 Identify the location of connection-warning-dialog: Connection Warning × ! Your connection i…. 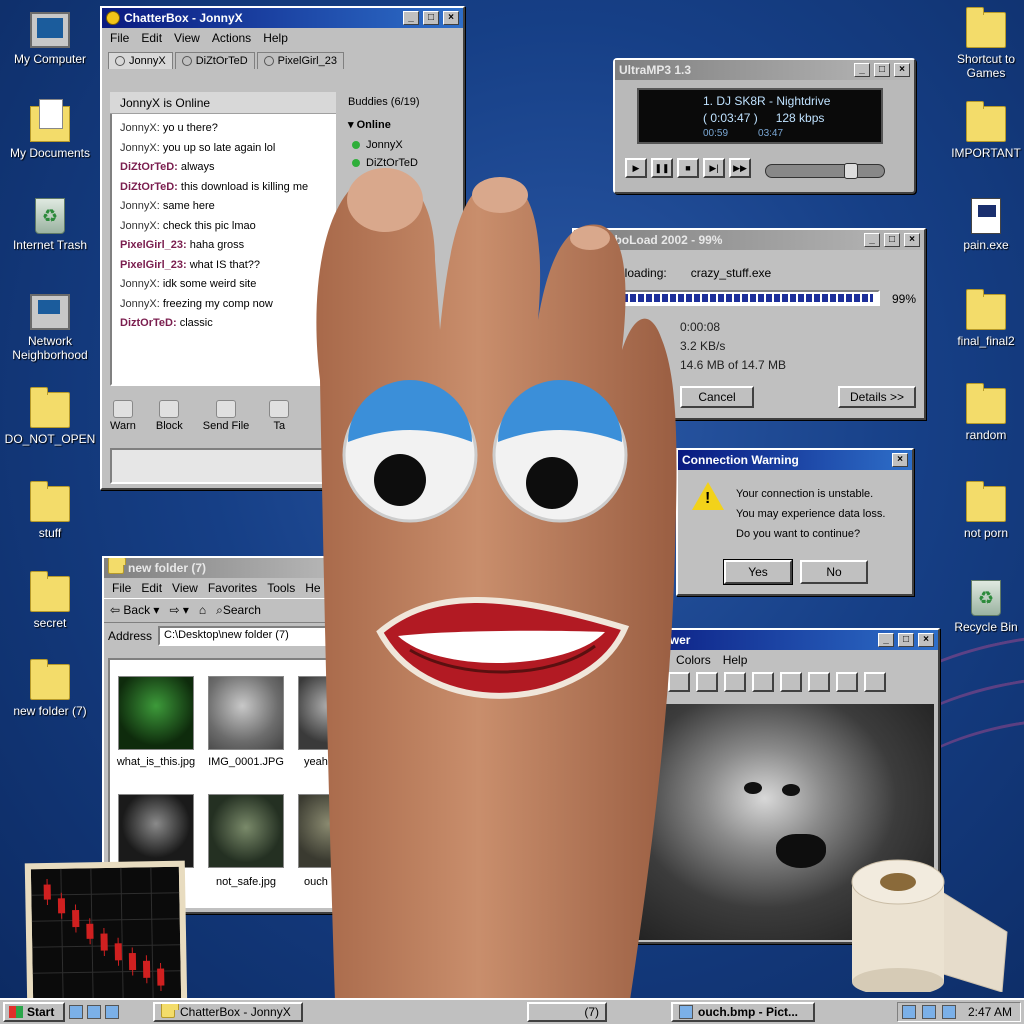
(795, 522).